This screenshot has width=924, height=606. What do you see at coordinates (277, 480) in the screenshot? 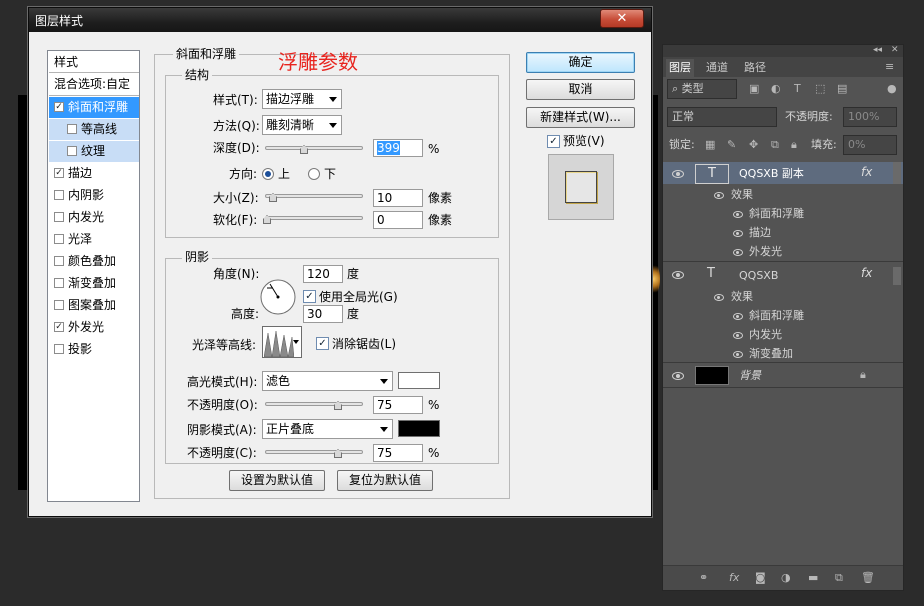
I see `make-default-button: 设置为默认值` at bounding box center [277, 480].